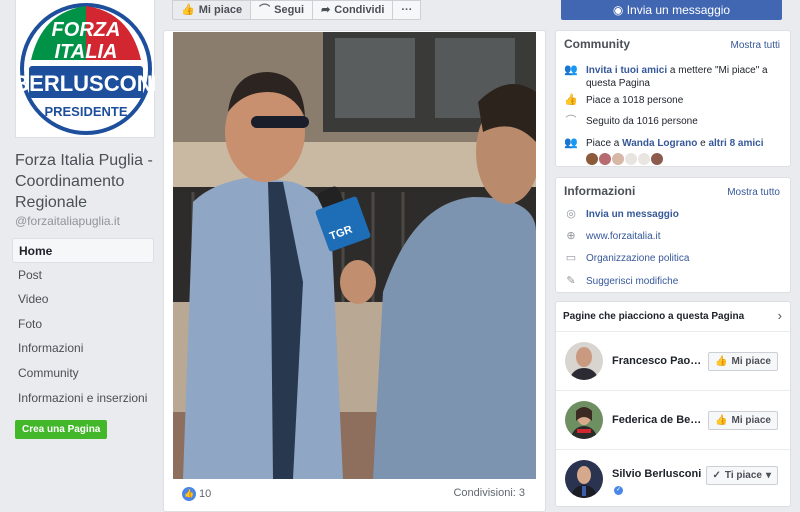 The image size is (800, 512). What do you see at coordinates (83, 348) in the screenshot?
I see `nav-informazioni: Informazioni` at bounding box center [83, 348].